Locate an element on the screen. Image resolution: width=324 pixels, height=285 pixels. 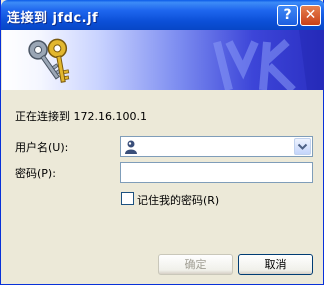
connecting-status: 正在连接到 172.16.100.1 is located at coordinates (81, 116).